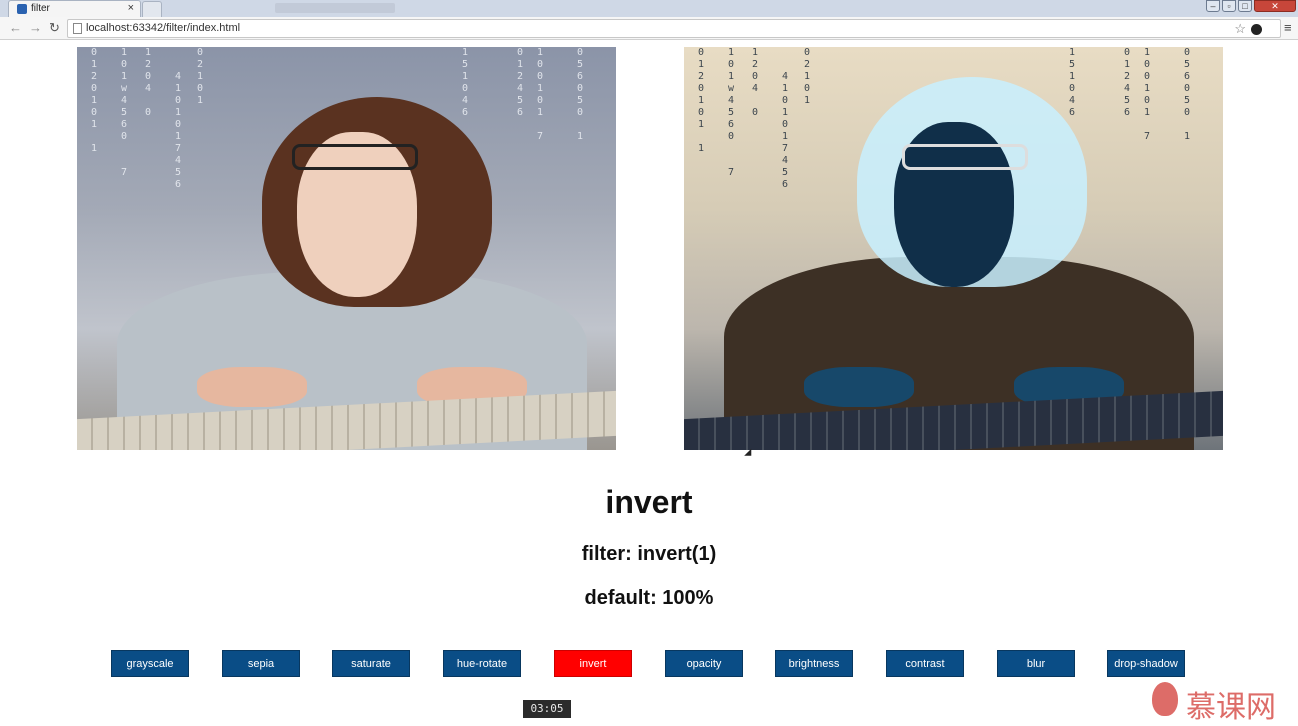  I want to click on reload-icon: ↻, so click(54, 28).